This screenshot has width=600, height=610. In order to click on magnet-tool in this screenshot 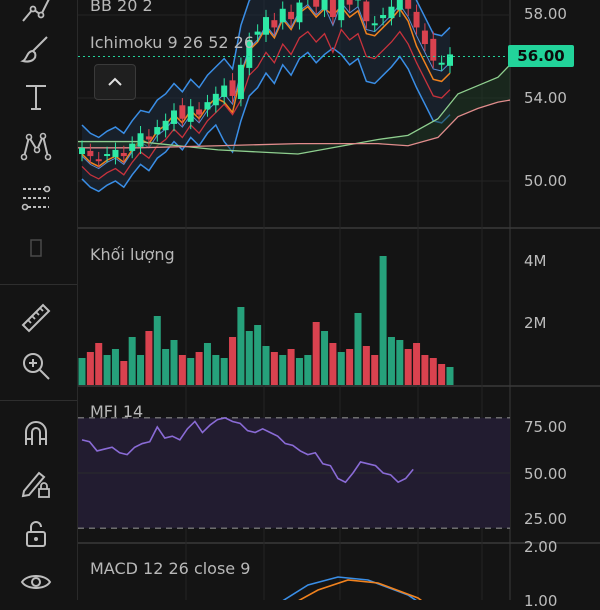, I will do `click(36, 434)`.